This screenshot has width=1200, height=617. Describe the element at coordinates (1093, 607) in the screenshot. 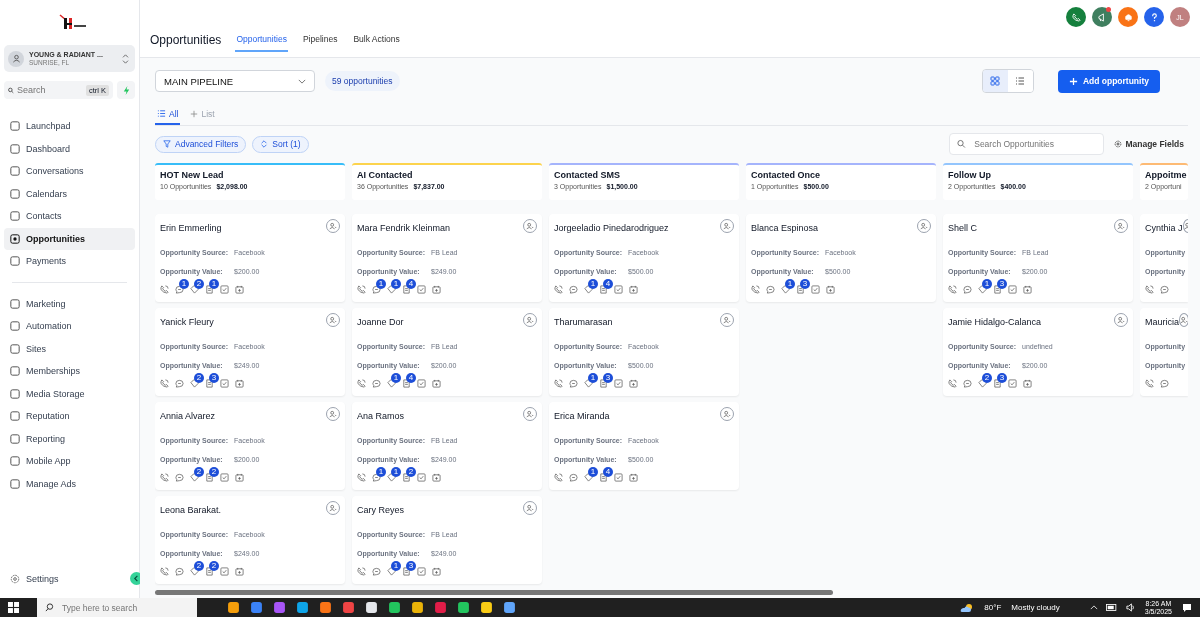

I see `chevron-up-icon` at that location.